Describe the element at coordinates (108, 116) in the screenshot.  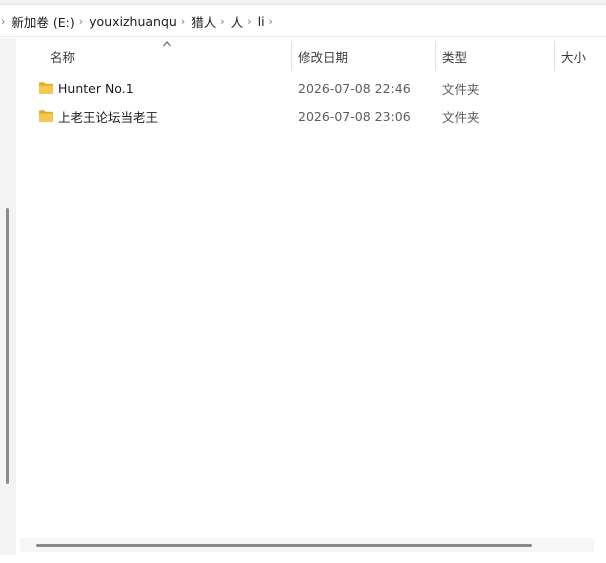
I see `file-name: 上老王论坛当老王` at that location.